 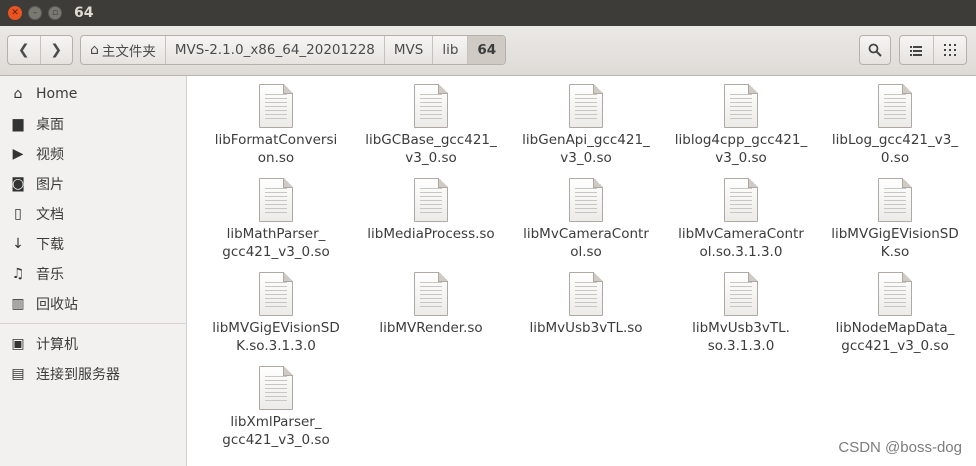 I want to click on video-icon: ▶, so click(x=18, y=154).